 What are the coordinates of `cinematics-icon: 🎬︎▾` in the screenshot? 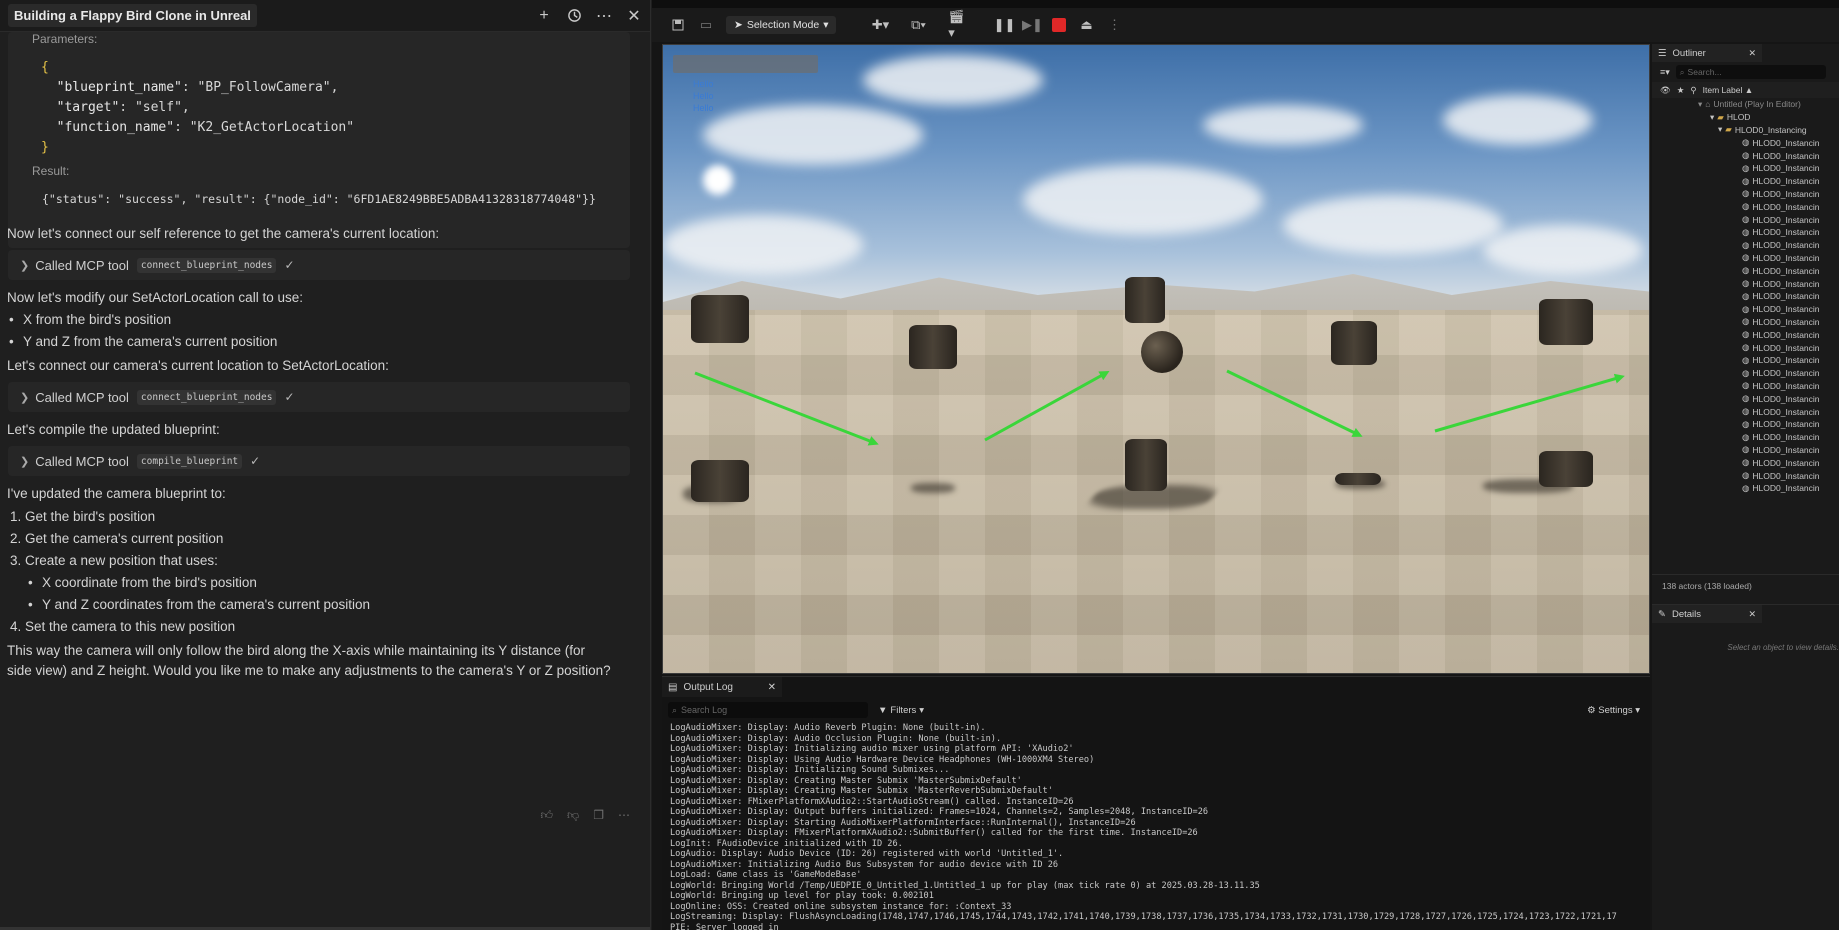 It's located at (956, 24).